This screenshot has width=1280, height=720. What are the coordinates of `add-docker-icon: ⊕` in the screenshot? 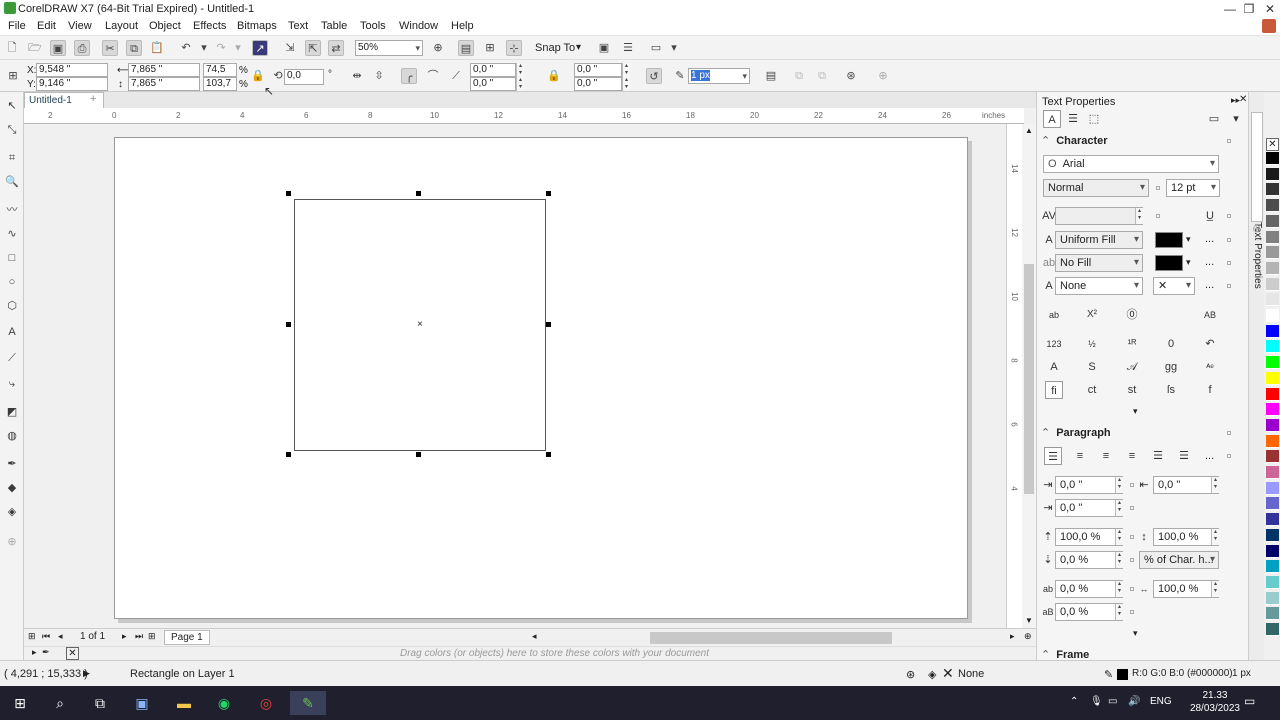 It's located at (1256, 228).